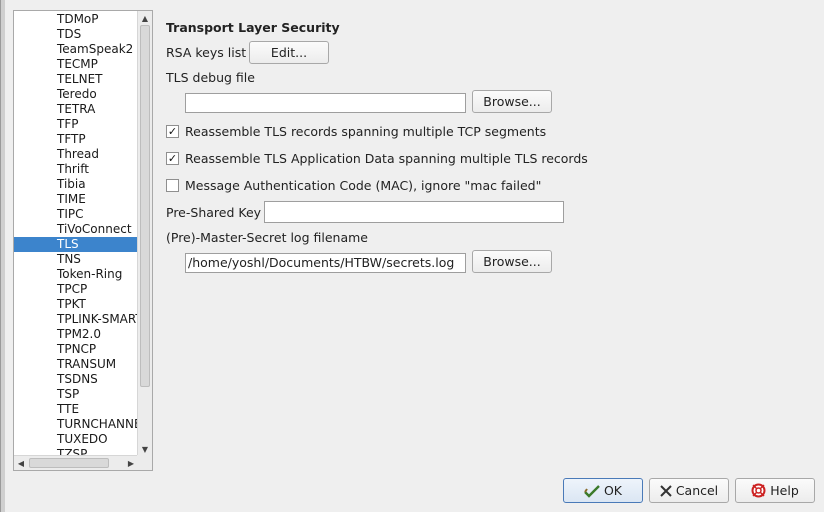  What do you see at coordinates (3, 256) in the screenshot?
I see `left-window-edge` at bounding box center [3, 256].